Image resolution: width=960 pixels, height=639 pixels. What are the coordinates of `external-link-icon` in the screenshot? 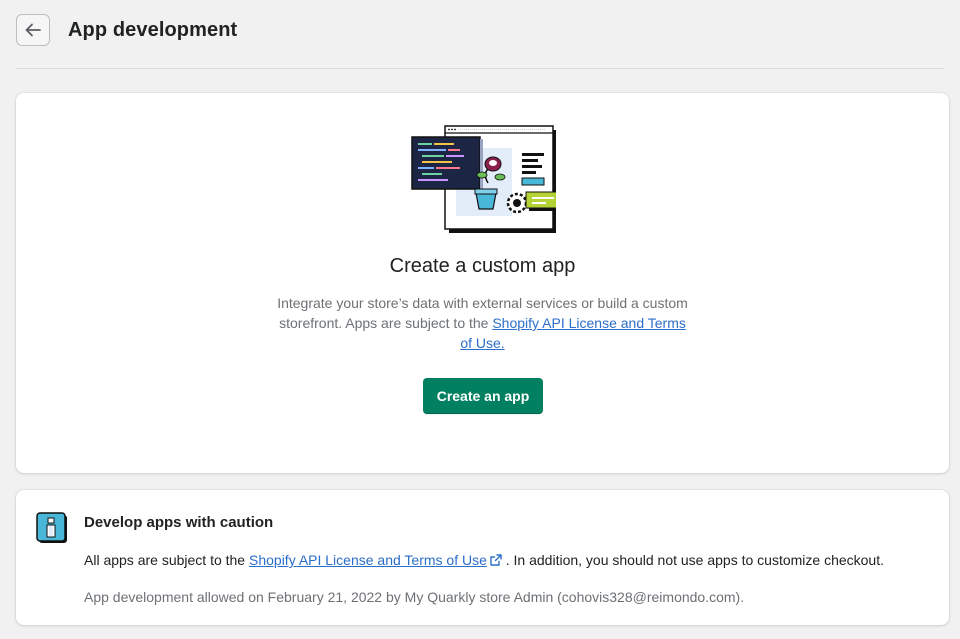 It's located at (496, 560).